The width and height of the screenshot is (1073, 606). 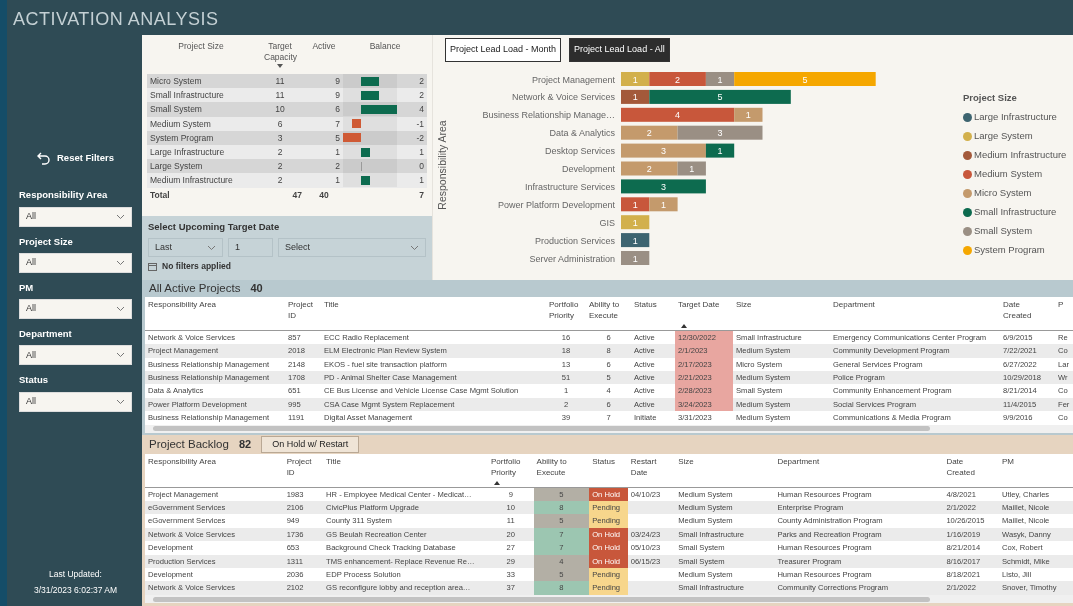 I want to click on table-cell: Large System, so click(x=201, y=166).